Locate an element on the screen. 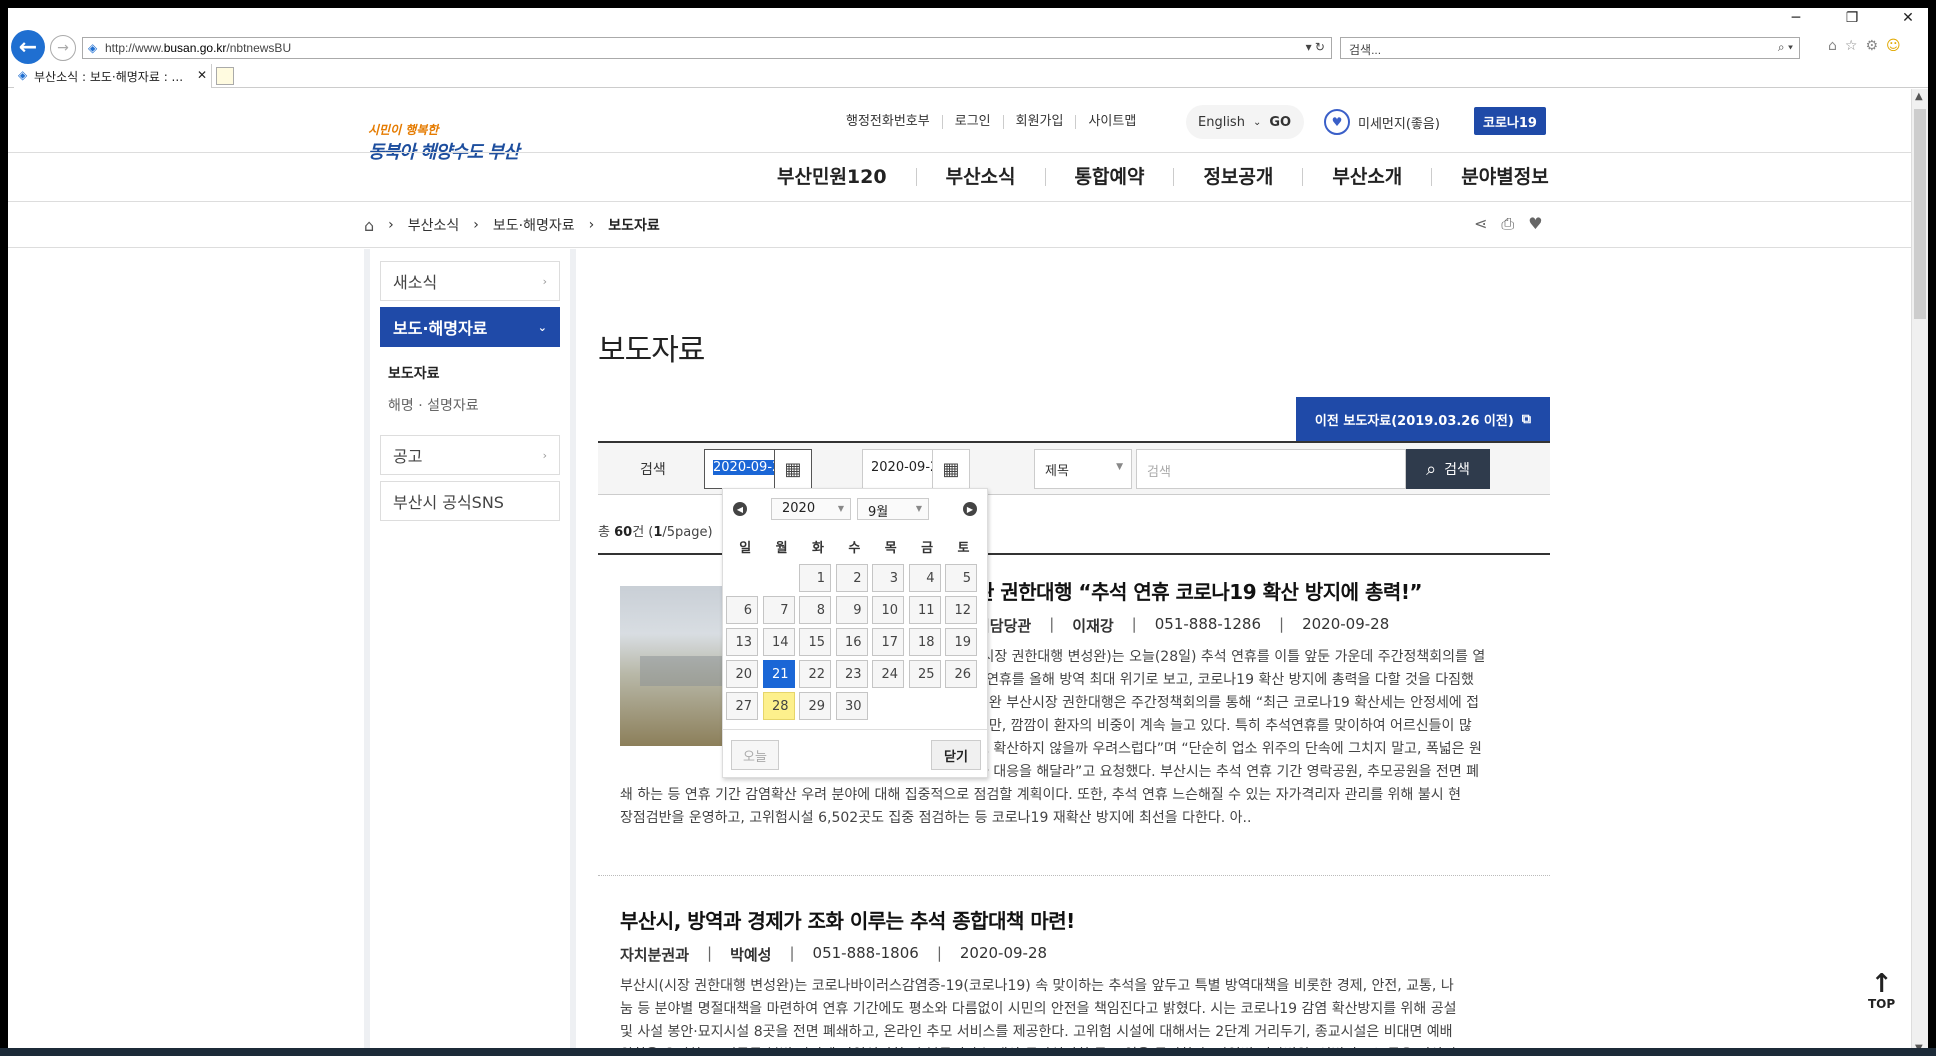  settings-gear-icon: ⚙ is located at coordinates (1871, 46).